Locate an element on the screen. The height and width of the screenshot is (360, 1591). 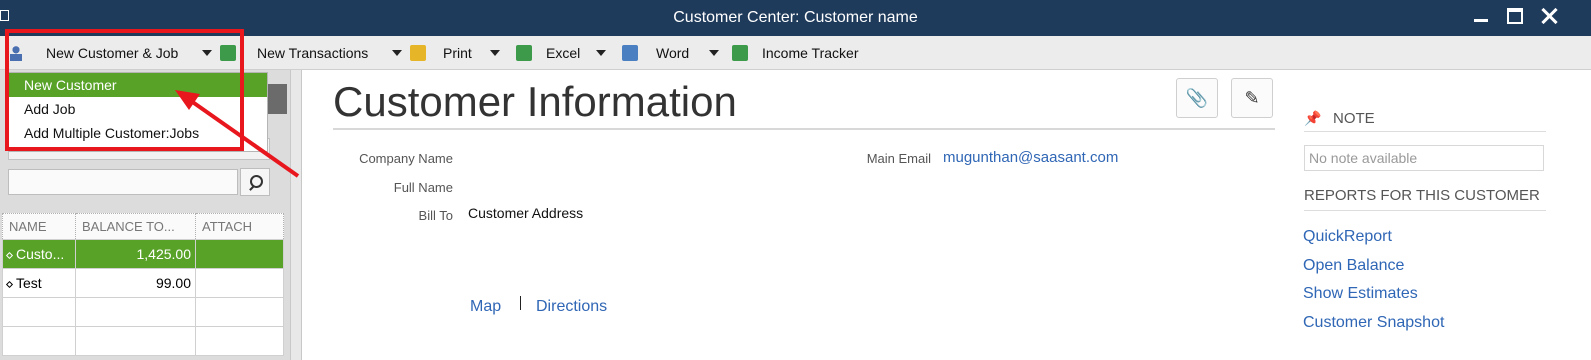
excel-label: Excel is located at coordinates (563, 53).